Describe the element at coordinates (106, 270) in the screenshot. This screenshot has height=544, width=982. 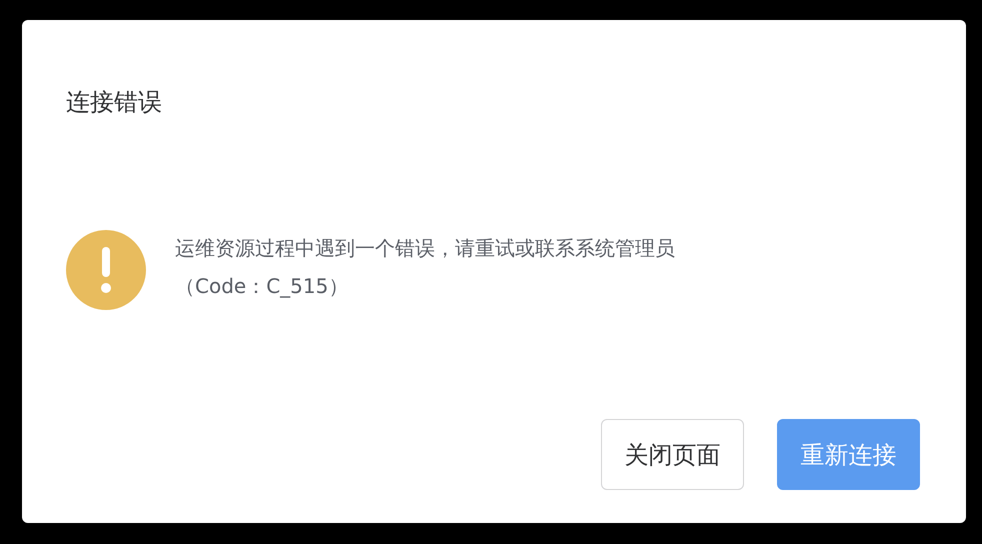
I see `warning-icon` at that location.